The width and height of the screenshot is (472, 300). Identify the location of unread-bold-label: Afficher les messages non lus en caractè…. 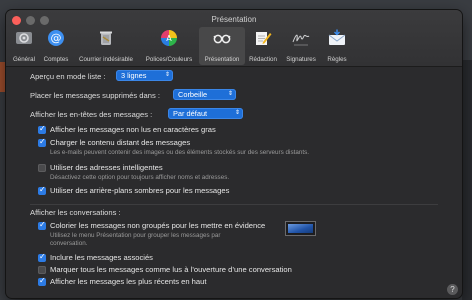
(133, 129).